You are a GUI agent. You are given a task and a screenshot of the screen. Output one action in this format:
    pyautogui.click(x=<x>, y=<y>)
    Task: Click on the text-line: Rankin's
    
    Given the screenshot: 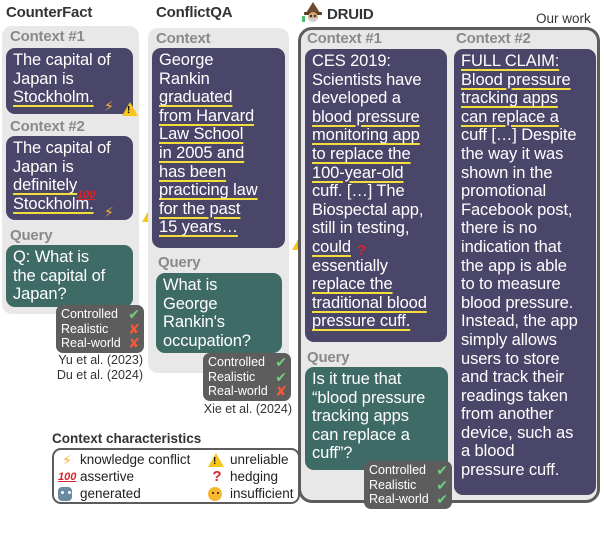 What is the action you would take?
    pyautogui.click(x=194, y=322)
    